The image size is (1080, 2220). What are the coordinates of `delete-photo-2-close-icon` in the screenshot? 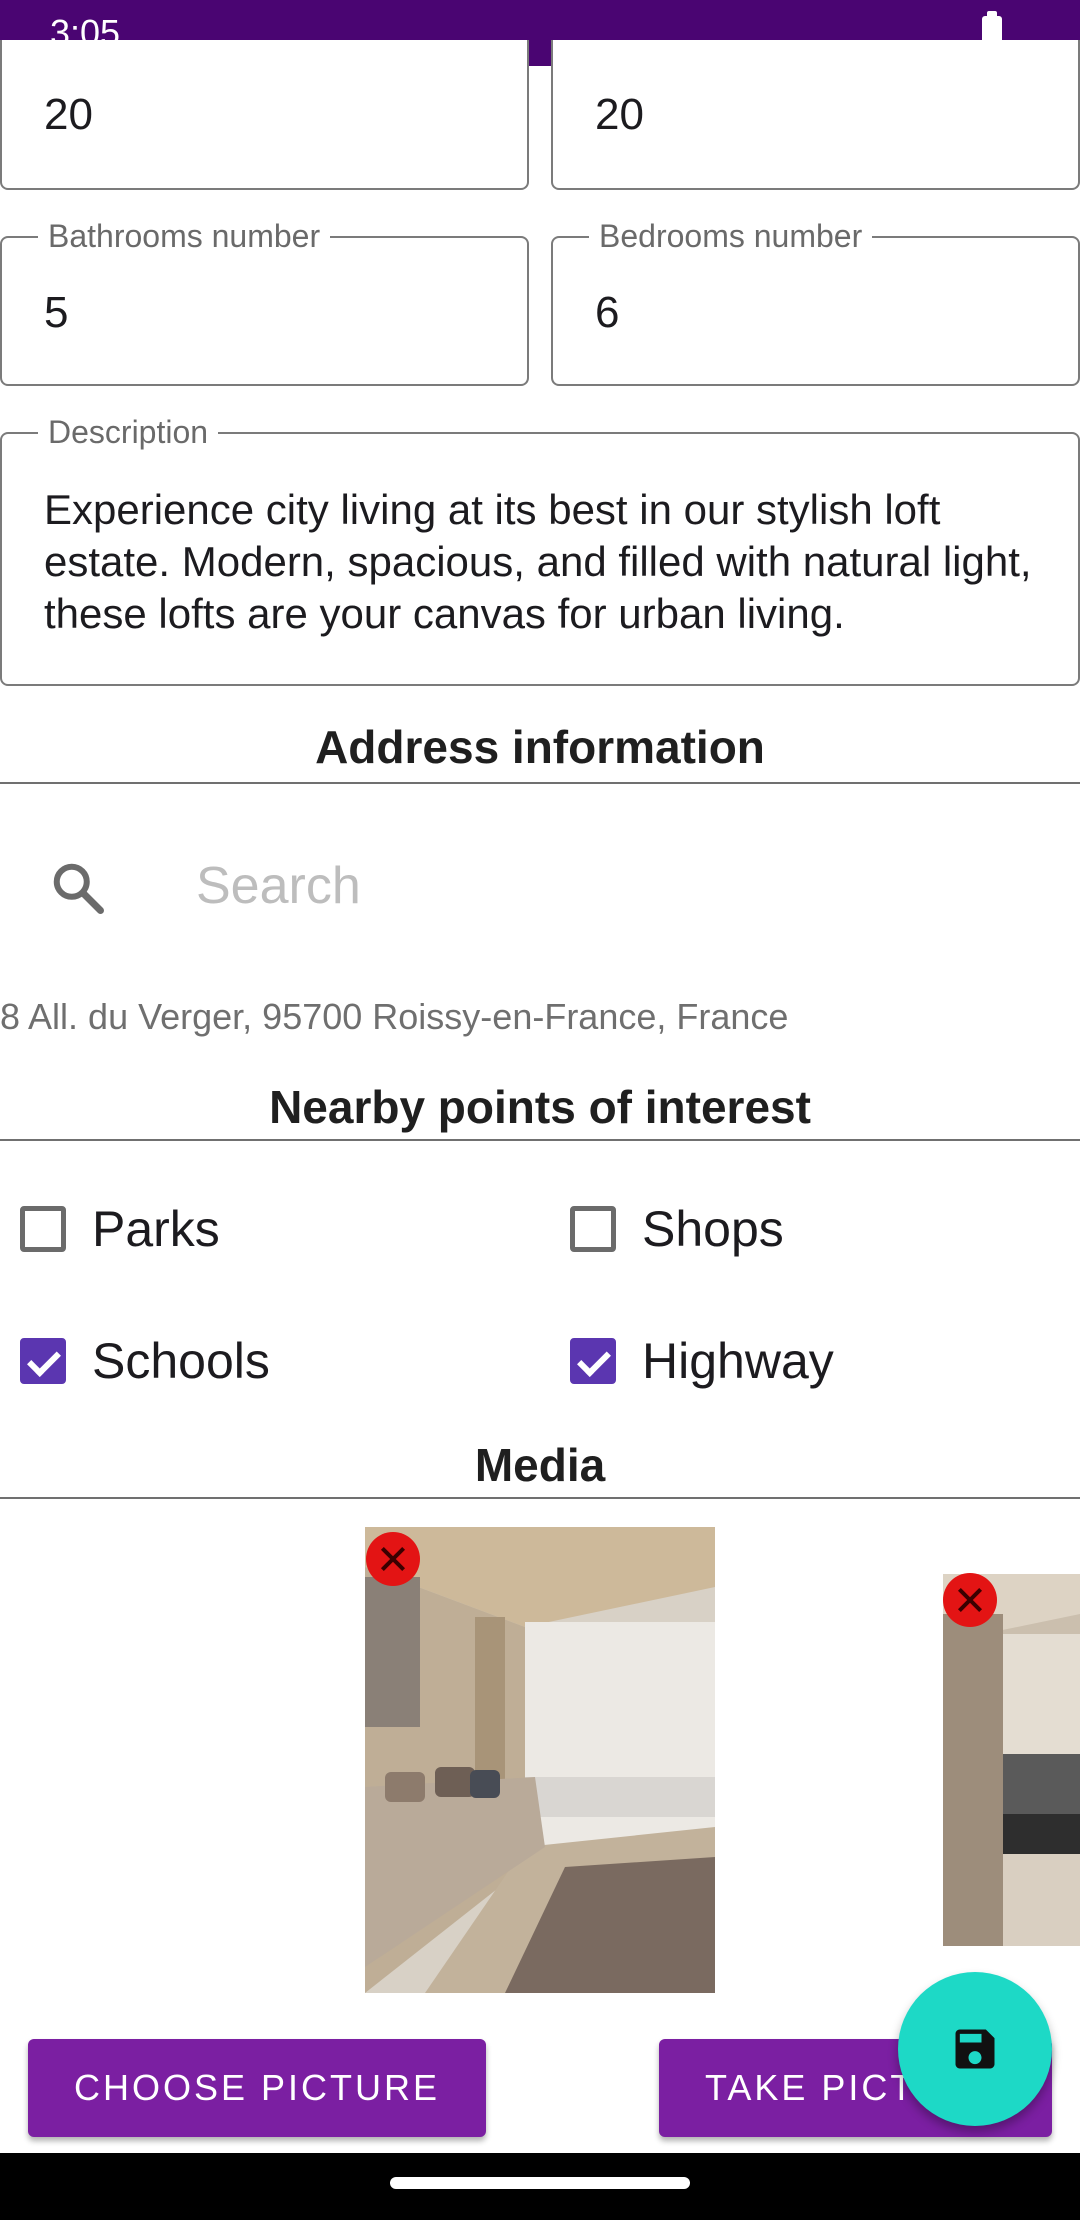 It's located at (970, 1600).